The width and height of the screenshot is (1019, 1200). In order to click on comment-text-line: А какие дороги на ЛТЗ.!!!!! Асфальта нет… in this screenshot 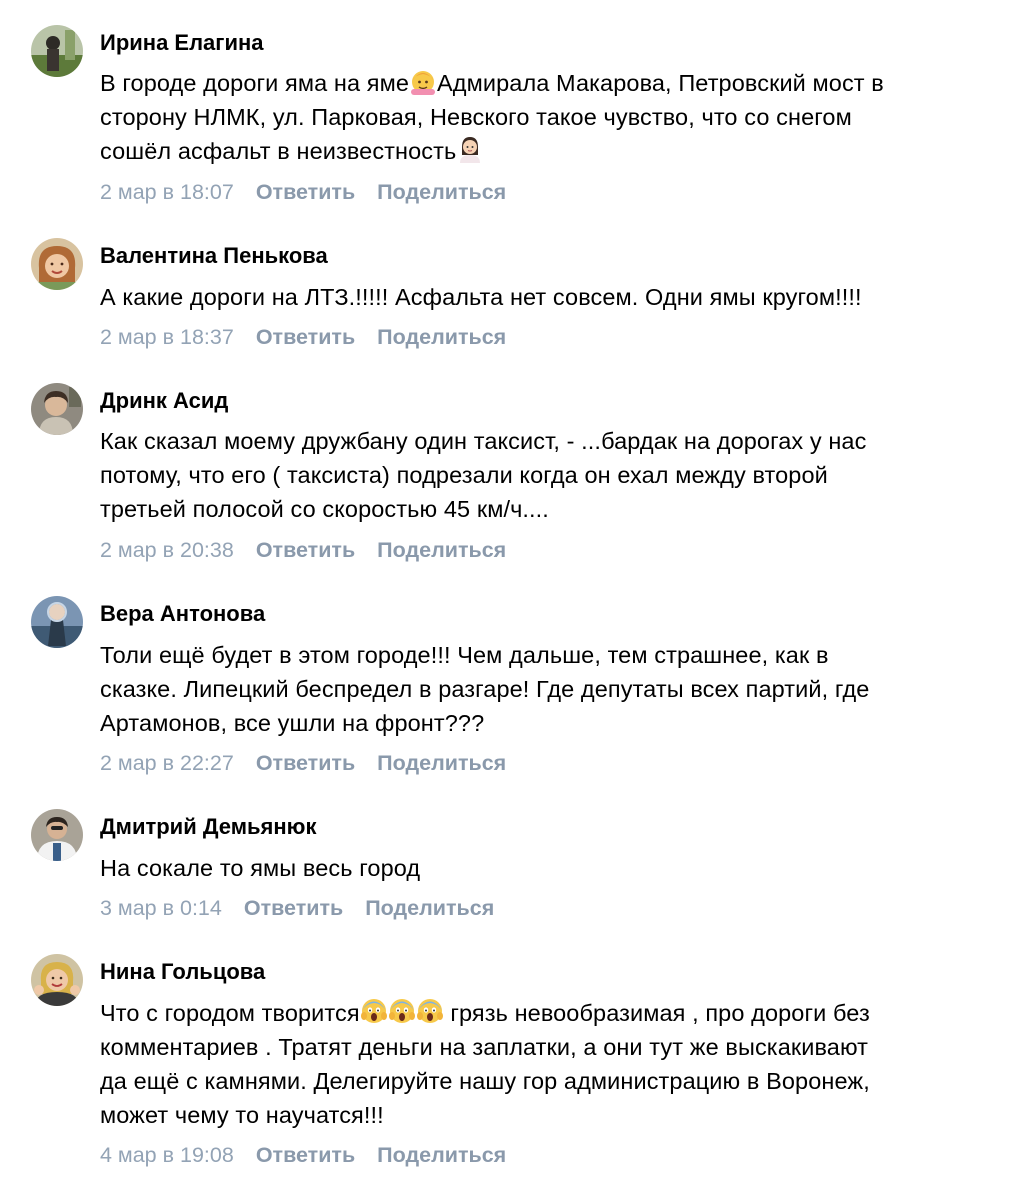, I will do `click(481, 297)`.